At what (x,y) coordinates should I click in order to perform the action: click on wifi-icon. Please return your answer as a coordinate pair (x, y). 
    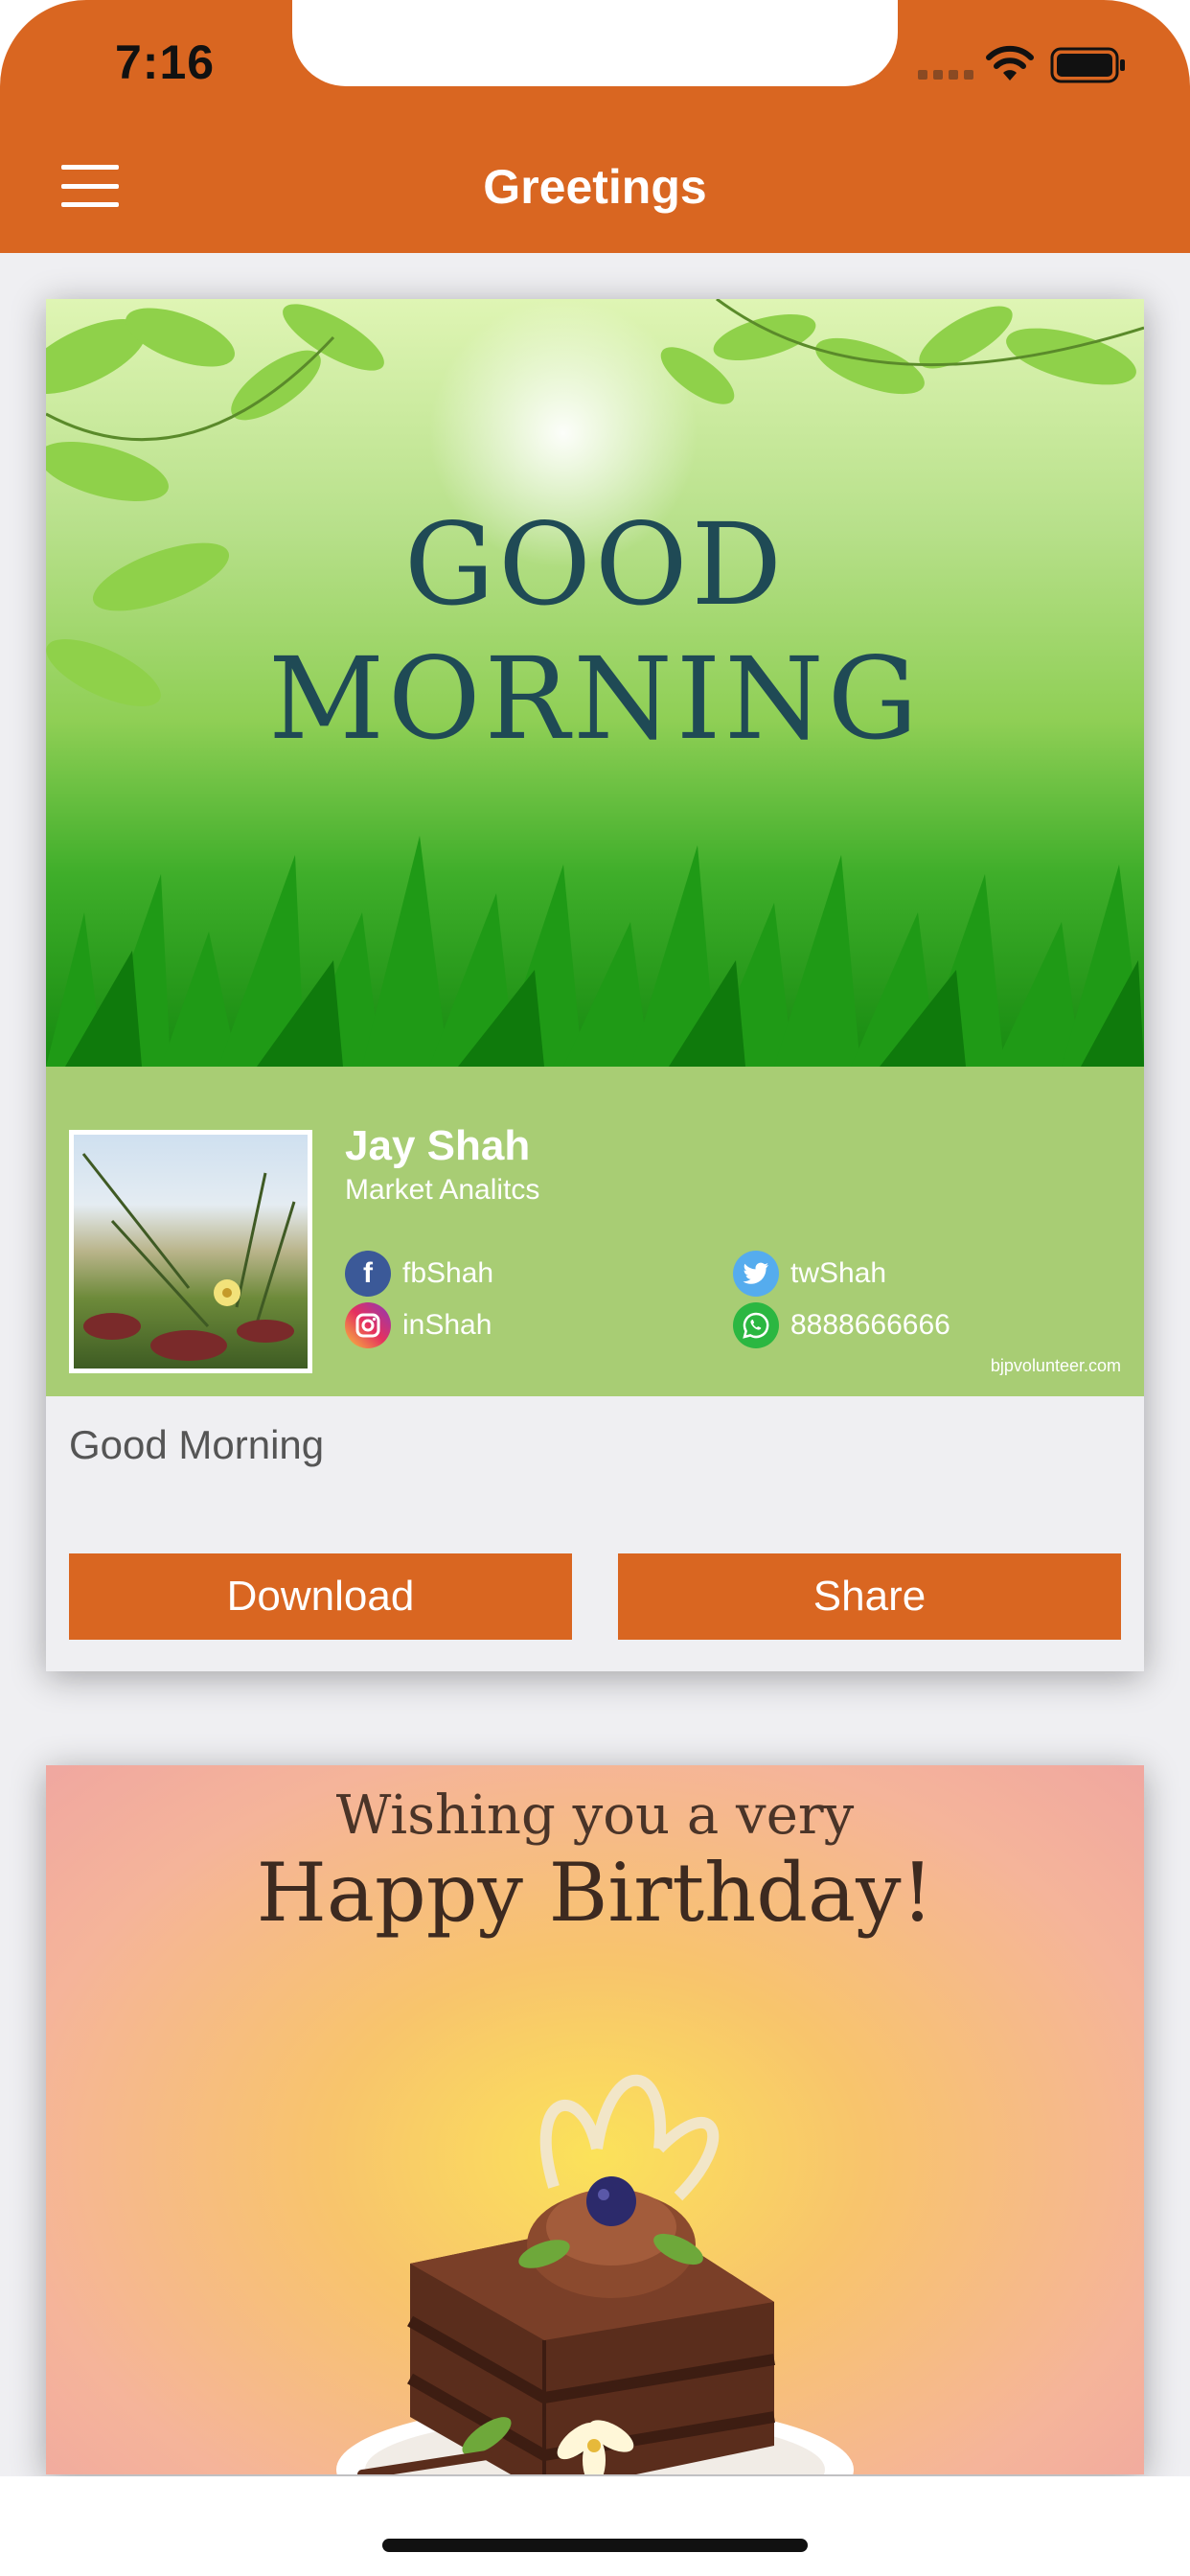
    Looking at the image, I should click on (1010, 63).